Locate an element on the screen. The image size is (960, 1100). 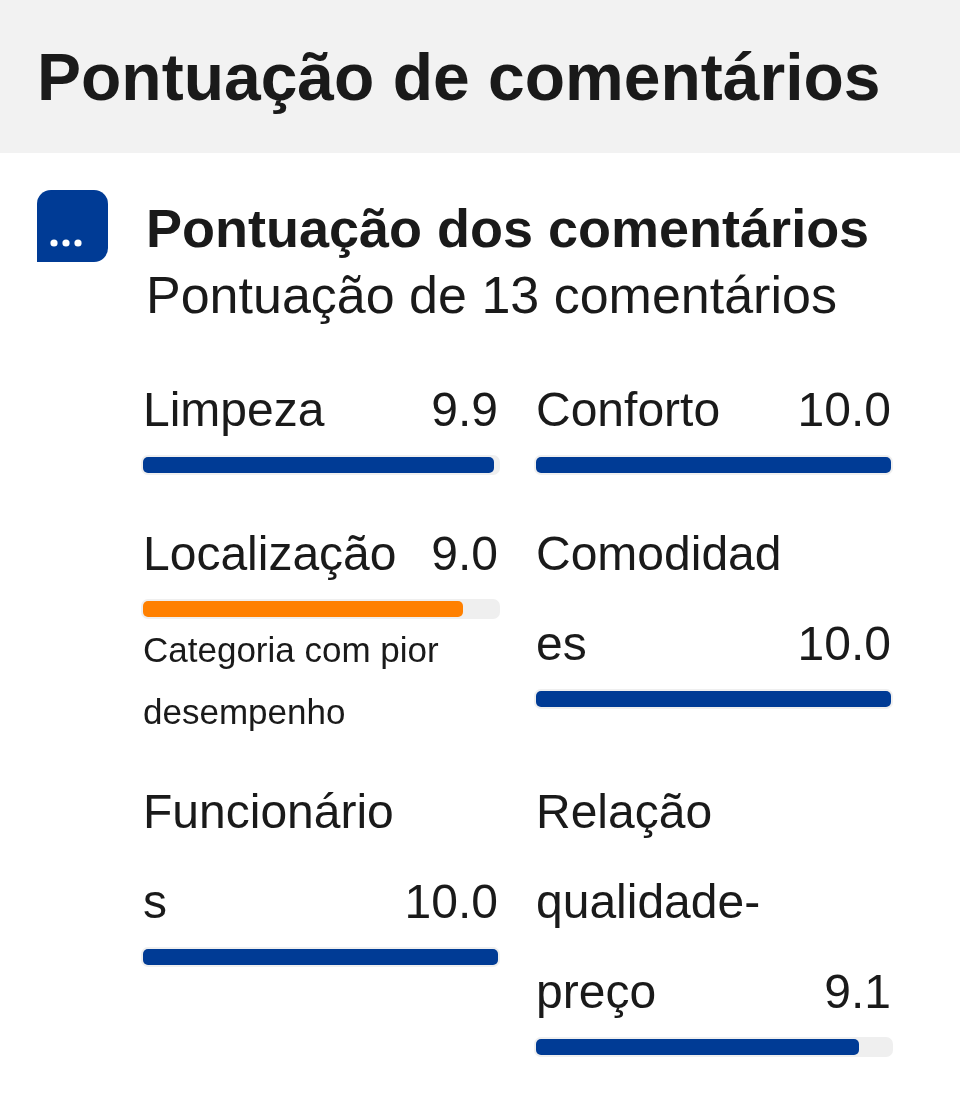
category-score: 9.0 is located at coordinates (464, 554).